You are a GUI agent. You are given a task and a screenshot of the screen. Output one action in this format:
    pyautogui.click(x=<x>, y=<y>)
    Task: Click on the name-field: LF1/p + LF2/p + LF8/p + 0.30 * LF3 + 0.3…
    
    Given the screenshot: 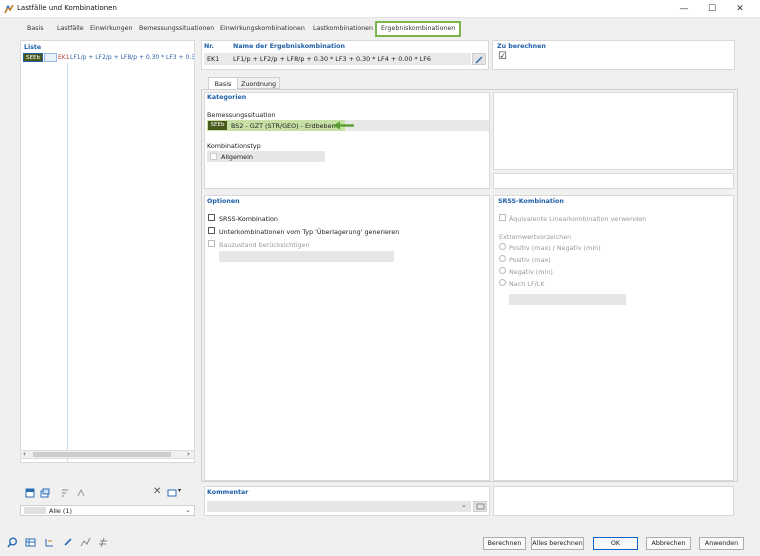 What is the action you would take?
    pyautogui.click(x=351, y=59)
    